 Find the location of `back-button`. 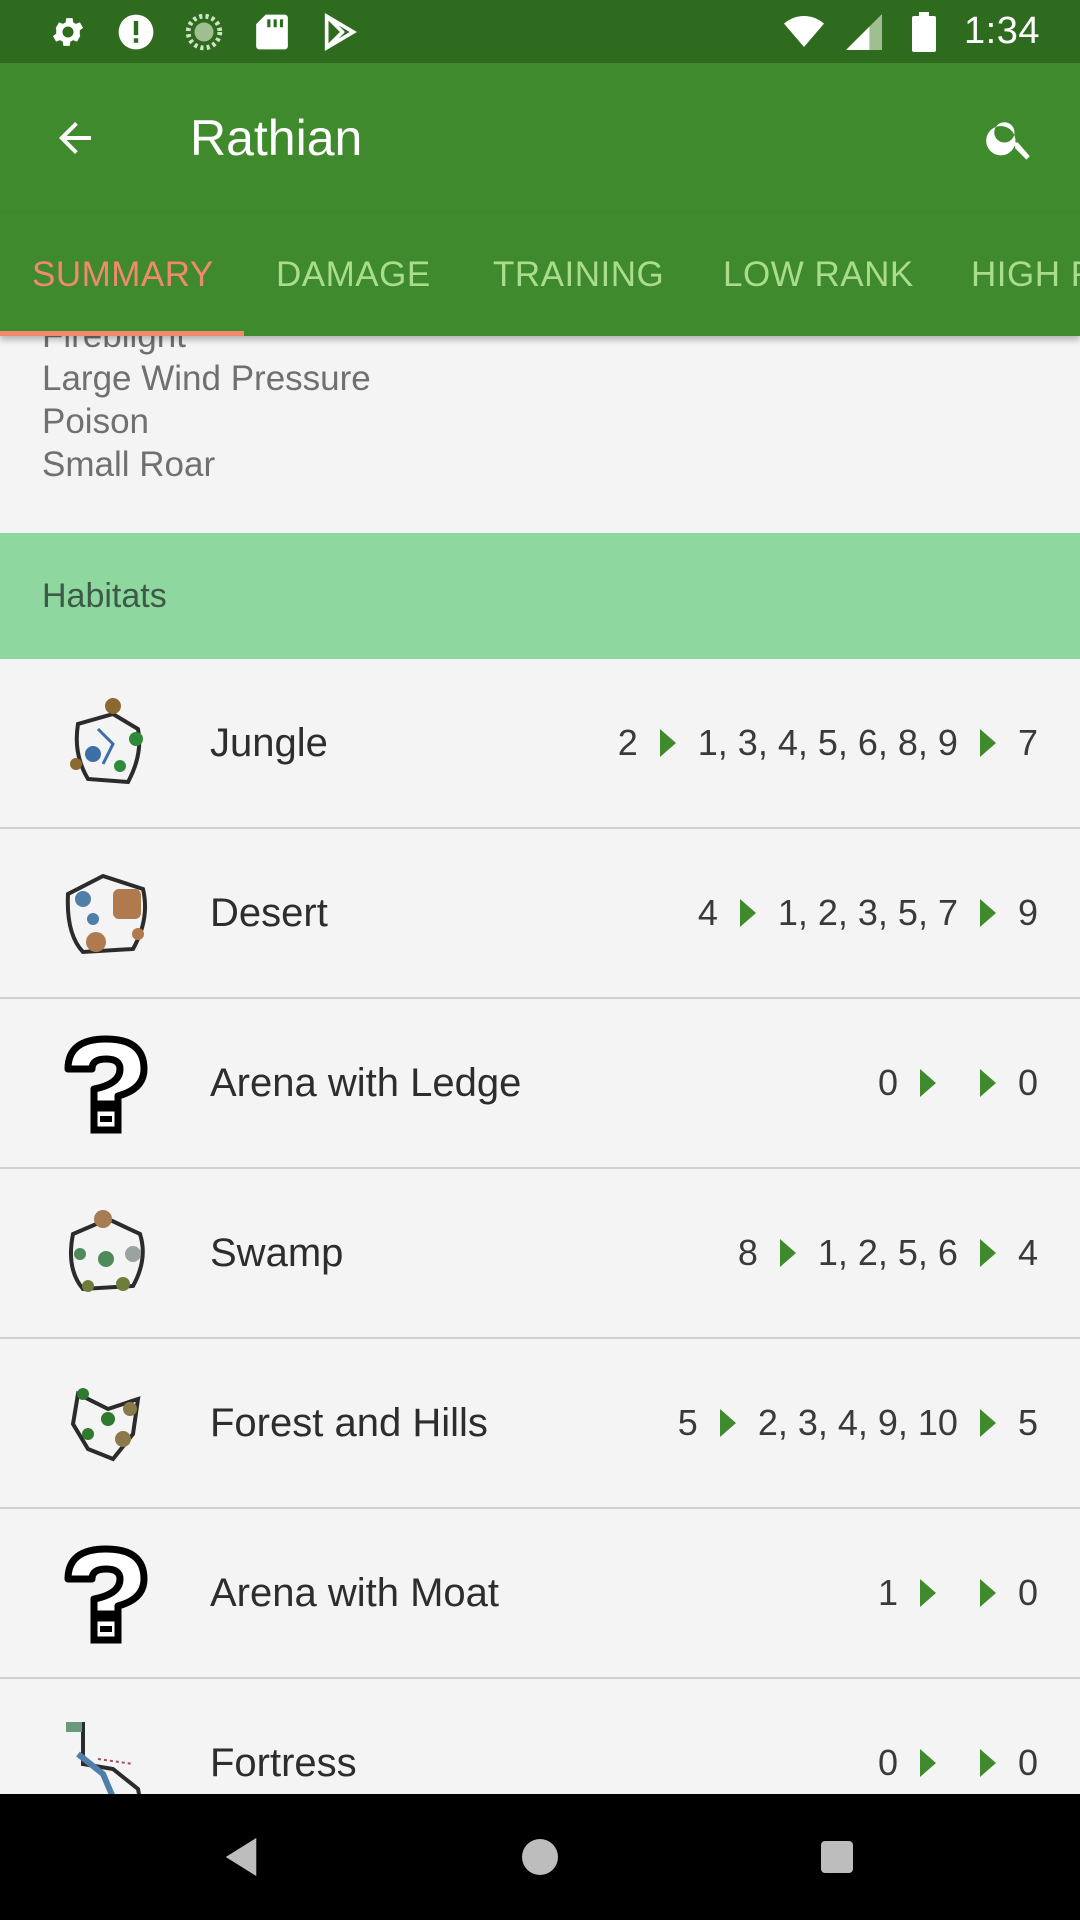

back-button is located at coordinates (75, 138).